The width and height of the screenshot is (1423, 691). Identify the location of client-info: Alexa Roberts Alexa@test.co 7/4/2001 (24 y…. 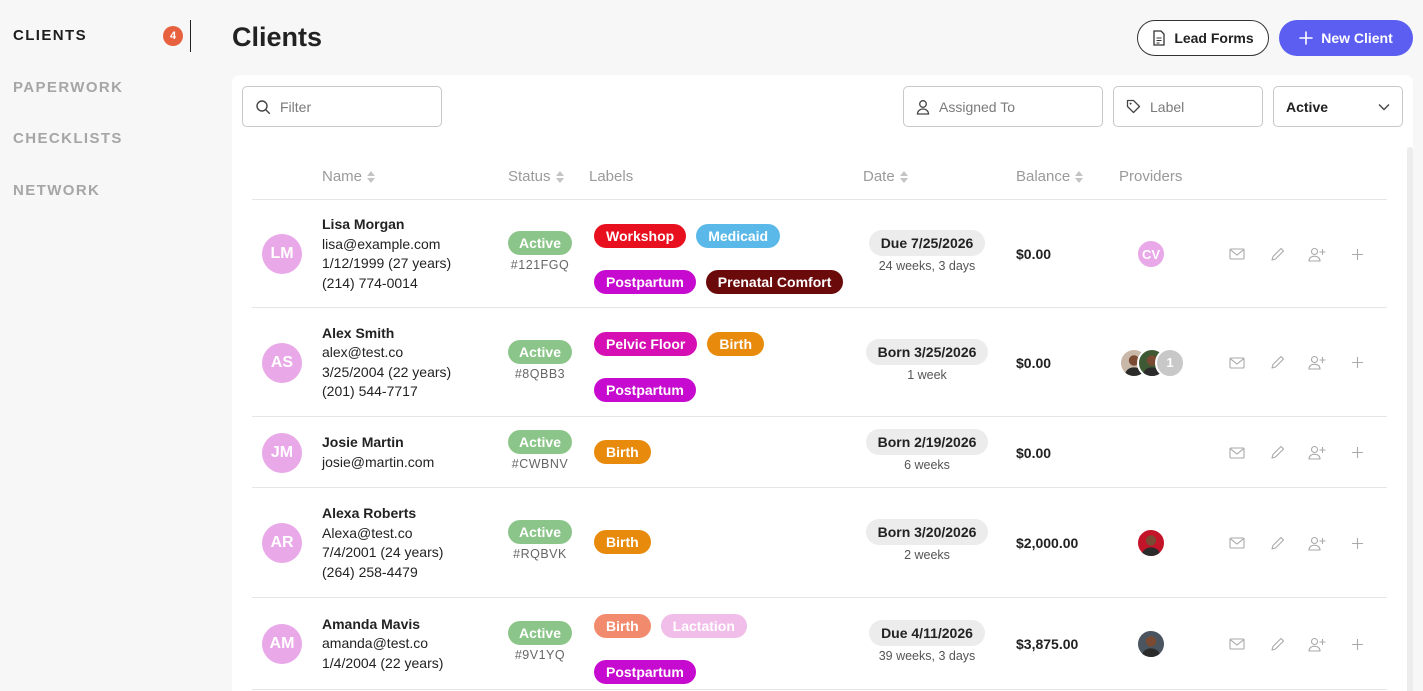
(382, 543).